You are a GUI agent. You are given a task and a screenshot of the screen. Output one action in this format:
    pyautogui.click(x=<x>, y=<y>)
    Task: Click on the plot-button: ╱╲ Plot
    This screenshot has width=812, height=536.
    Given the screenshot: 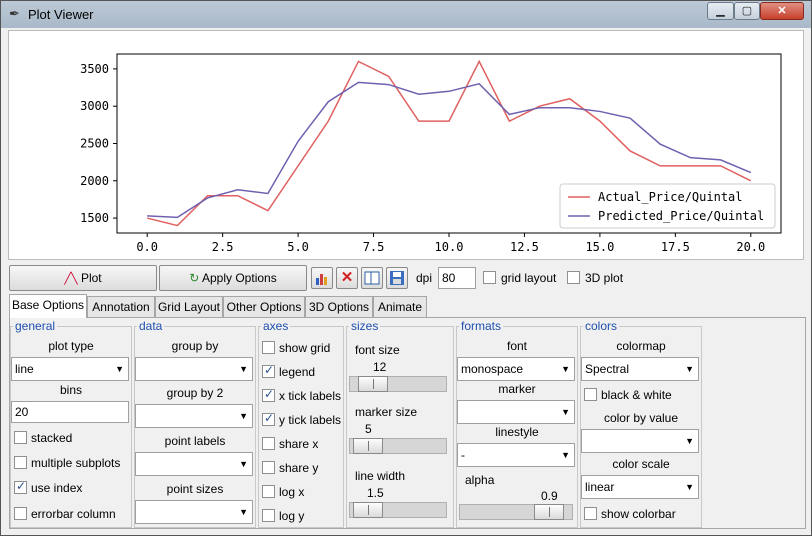 What is the action you would take?
    pyautogui.click(x=83, y=278)
    